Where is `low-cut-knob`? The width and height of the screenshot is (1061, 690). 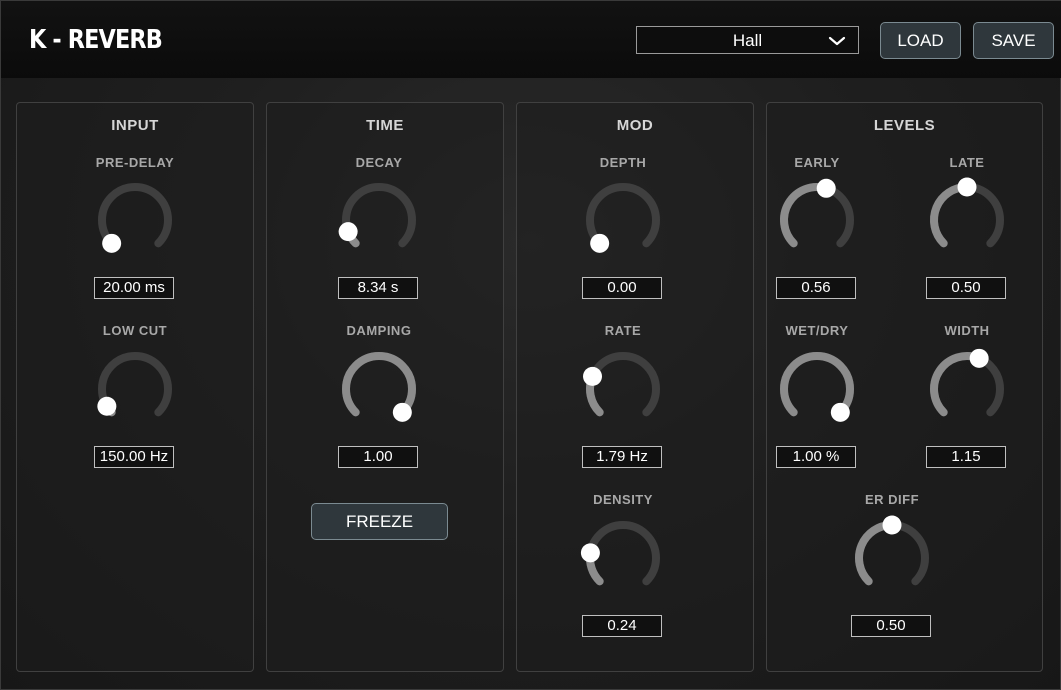 low-cut-knob is located at coordinates (135, 389).